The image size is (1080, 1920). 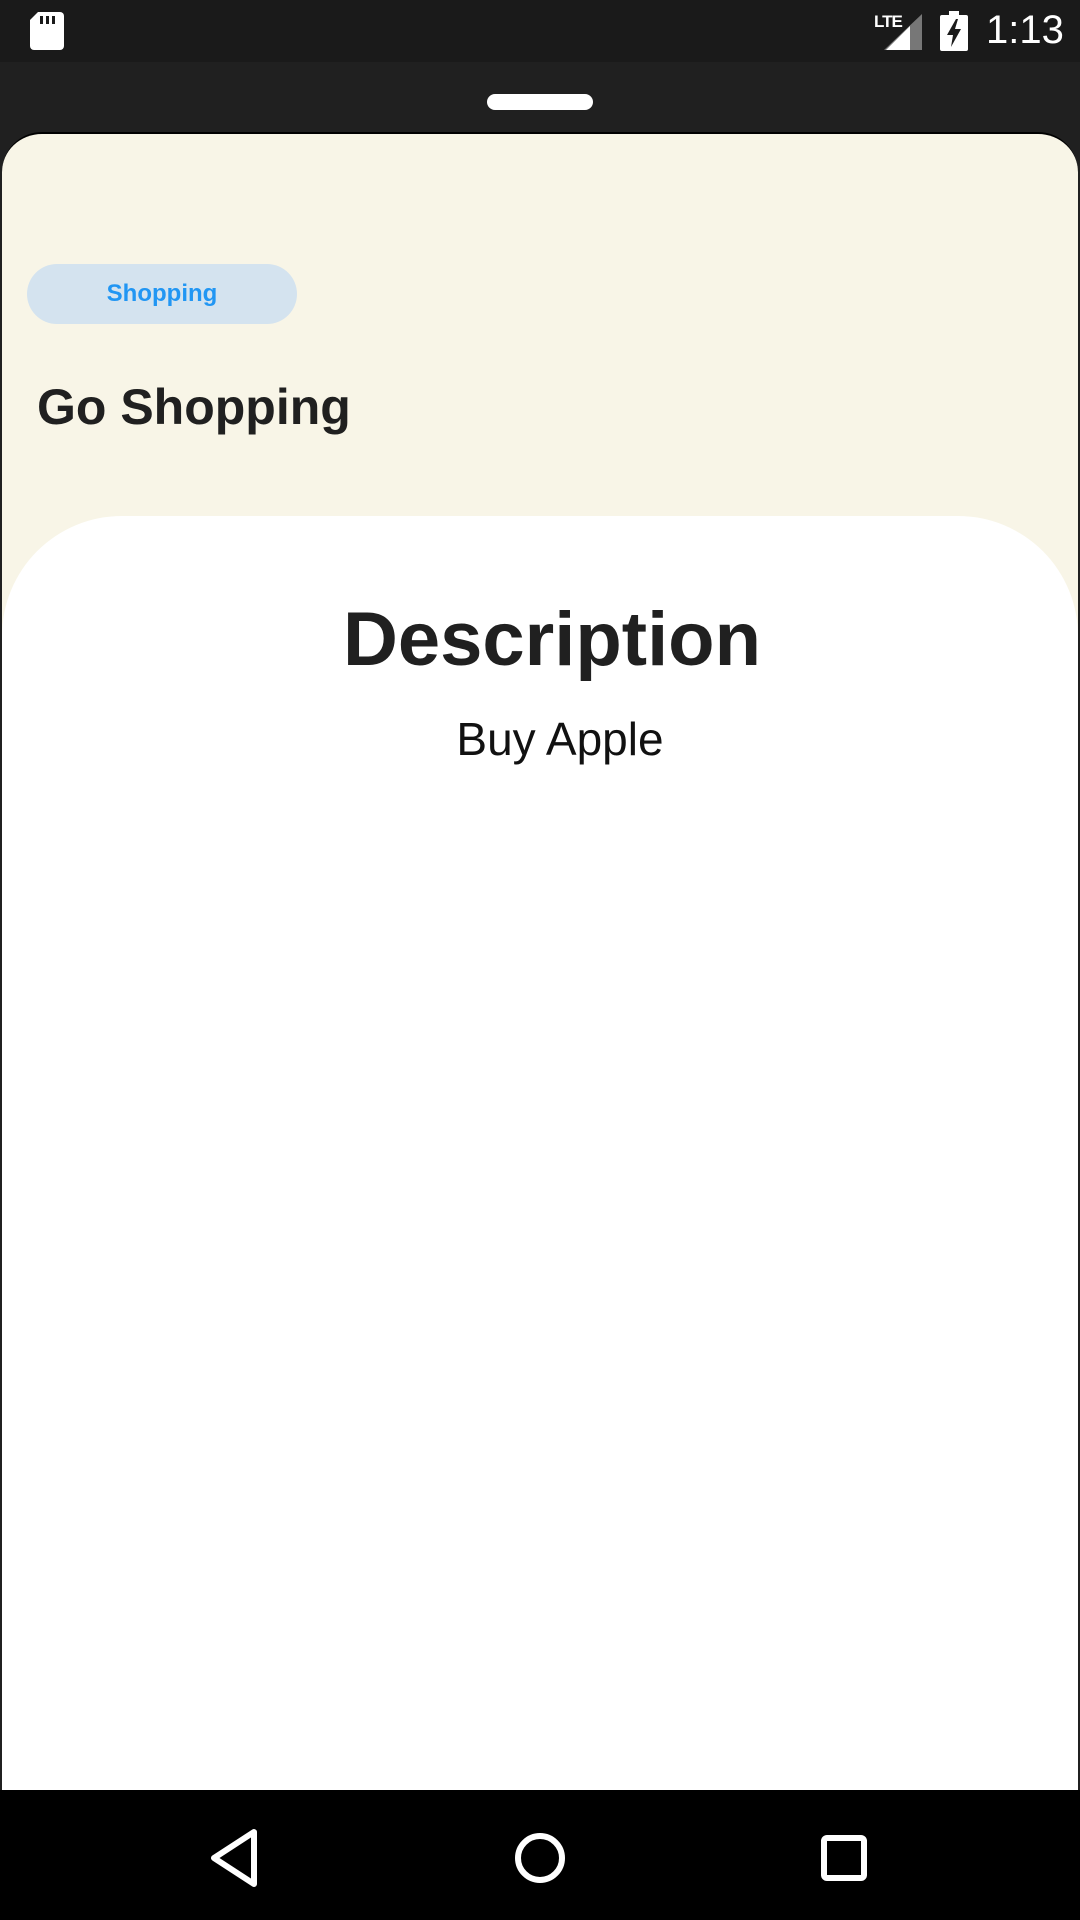 I want to click on category-chip: Shopping, so click(x=162, y=294).